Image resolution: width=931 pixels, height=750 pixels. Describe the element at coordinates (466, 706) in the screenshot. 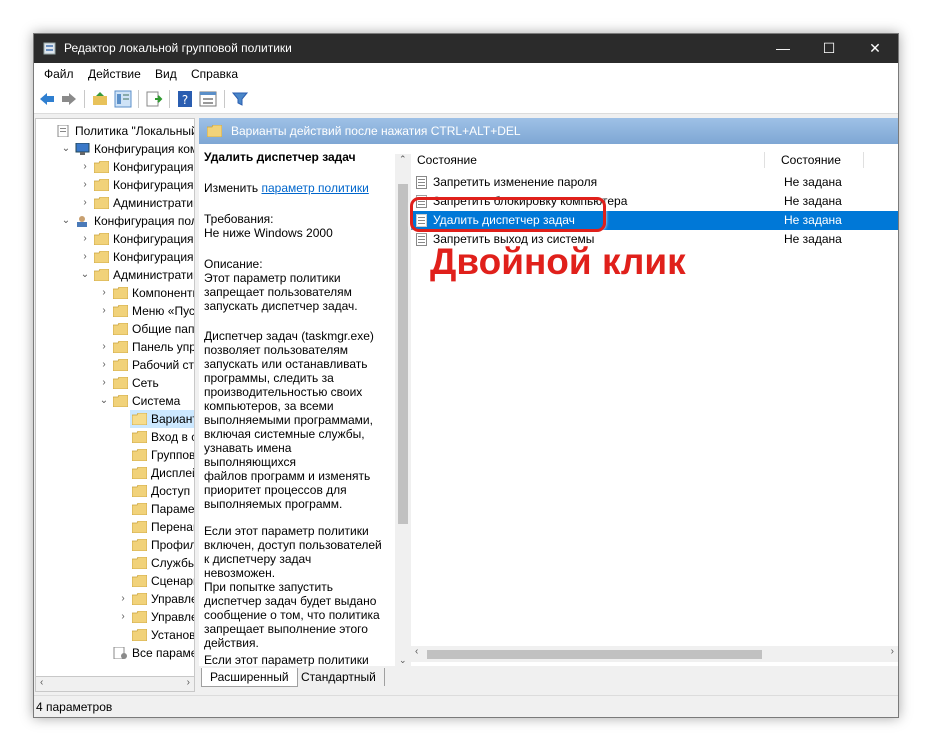

I see `status-bar: 4 параметров` at that location.